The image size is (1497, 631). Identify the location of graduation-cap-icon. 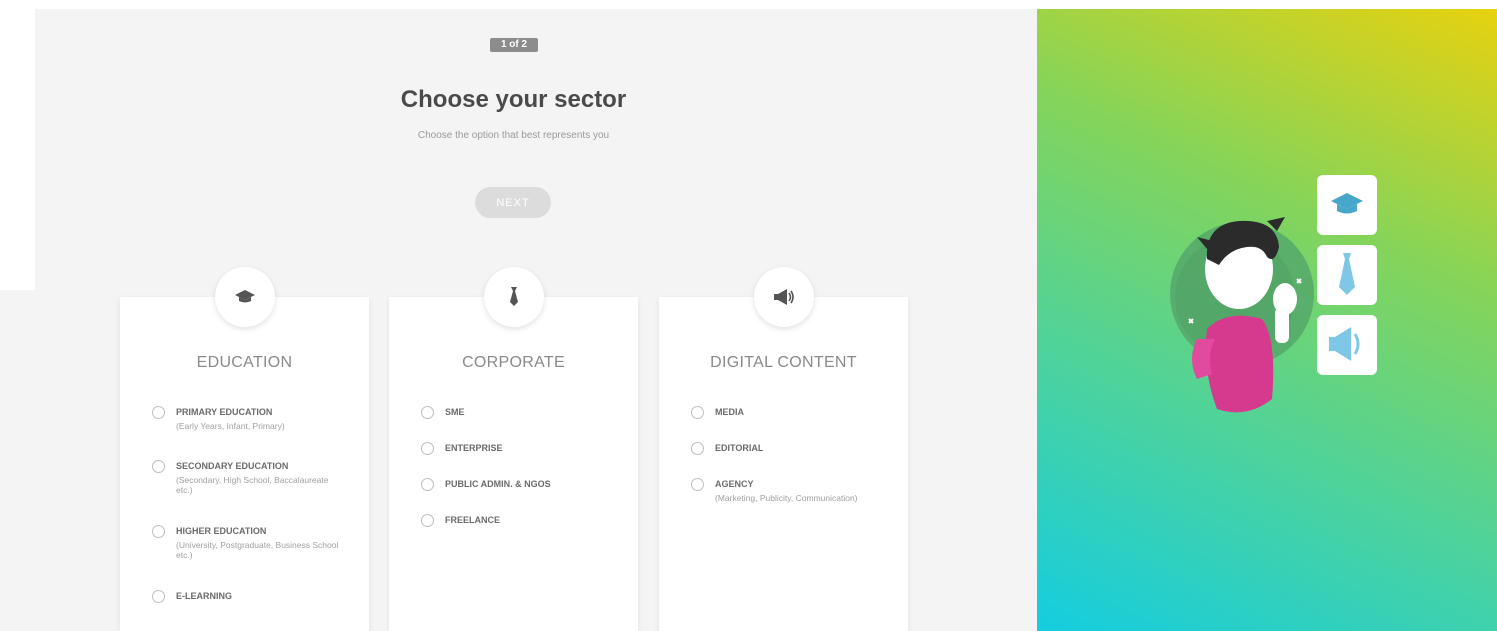
(245, 297).